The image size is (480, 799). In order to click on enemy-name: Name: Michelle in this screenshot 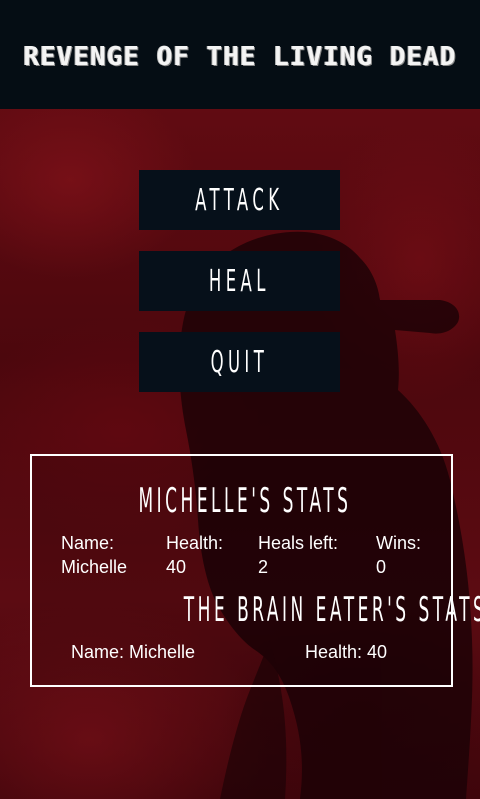, I will do `click(133, 652)`.